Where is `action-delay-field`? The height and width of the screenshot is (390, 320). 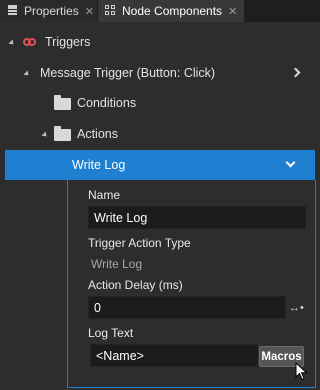
action-delay-field is located at coordinates (187, 307).